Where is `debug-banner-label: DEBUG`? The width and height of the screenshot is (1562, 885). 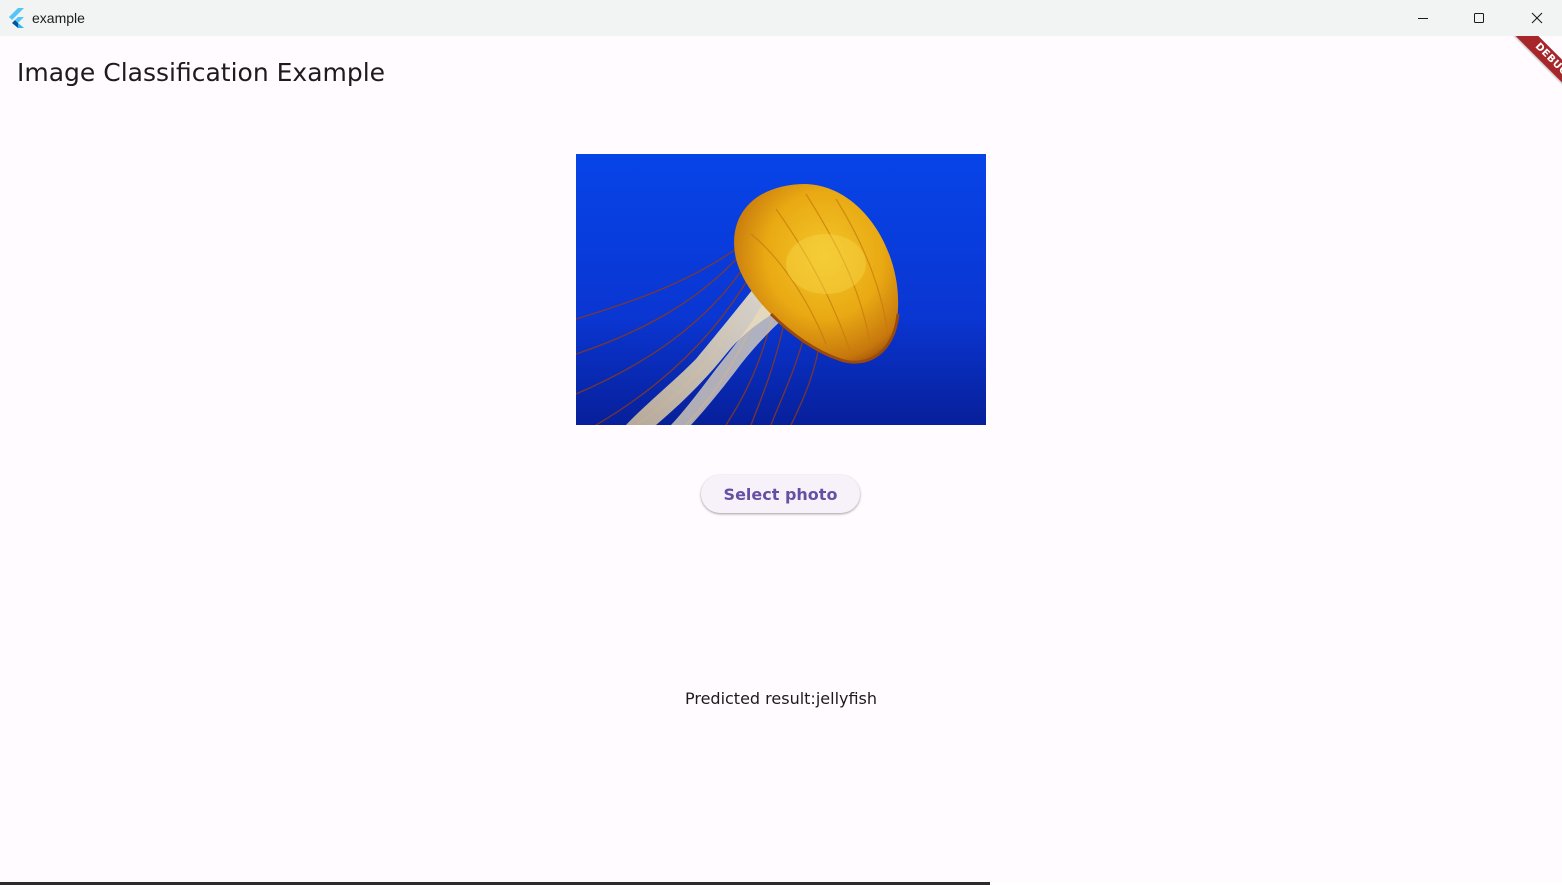
debug-banner-label: DEBUG is located at coordinates (1534, 70).